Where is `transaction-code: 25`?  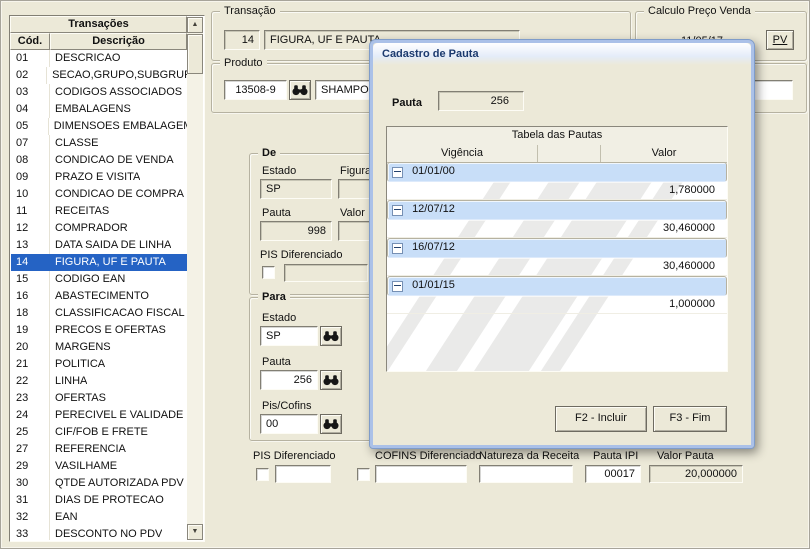 transaction-code: 25 is located at coordinates (30, 432).